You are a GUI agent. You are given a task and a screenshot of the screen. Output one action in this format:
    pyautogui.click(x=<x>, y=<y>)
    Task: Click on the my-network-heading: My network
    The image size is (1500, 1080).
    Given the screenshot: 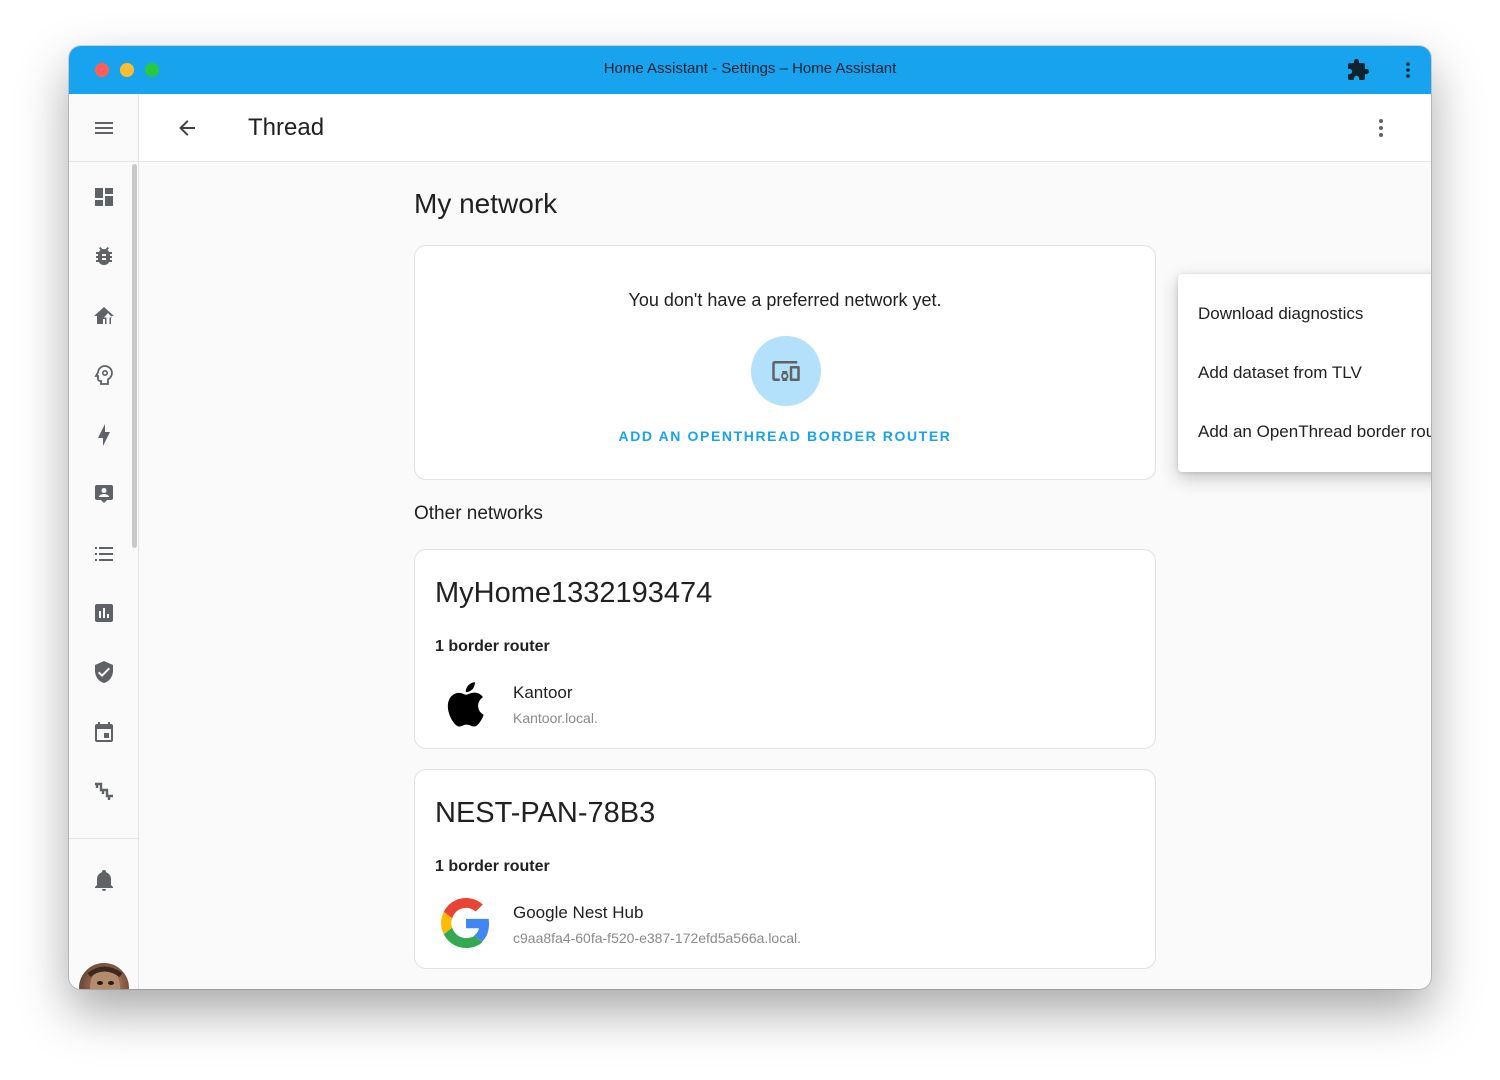 What is the action you would take?
    pyautogui.click(x=486, y=203)
    